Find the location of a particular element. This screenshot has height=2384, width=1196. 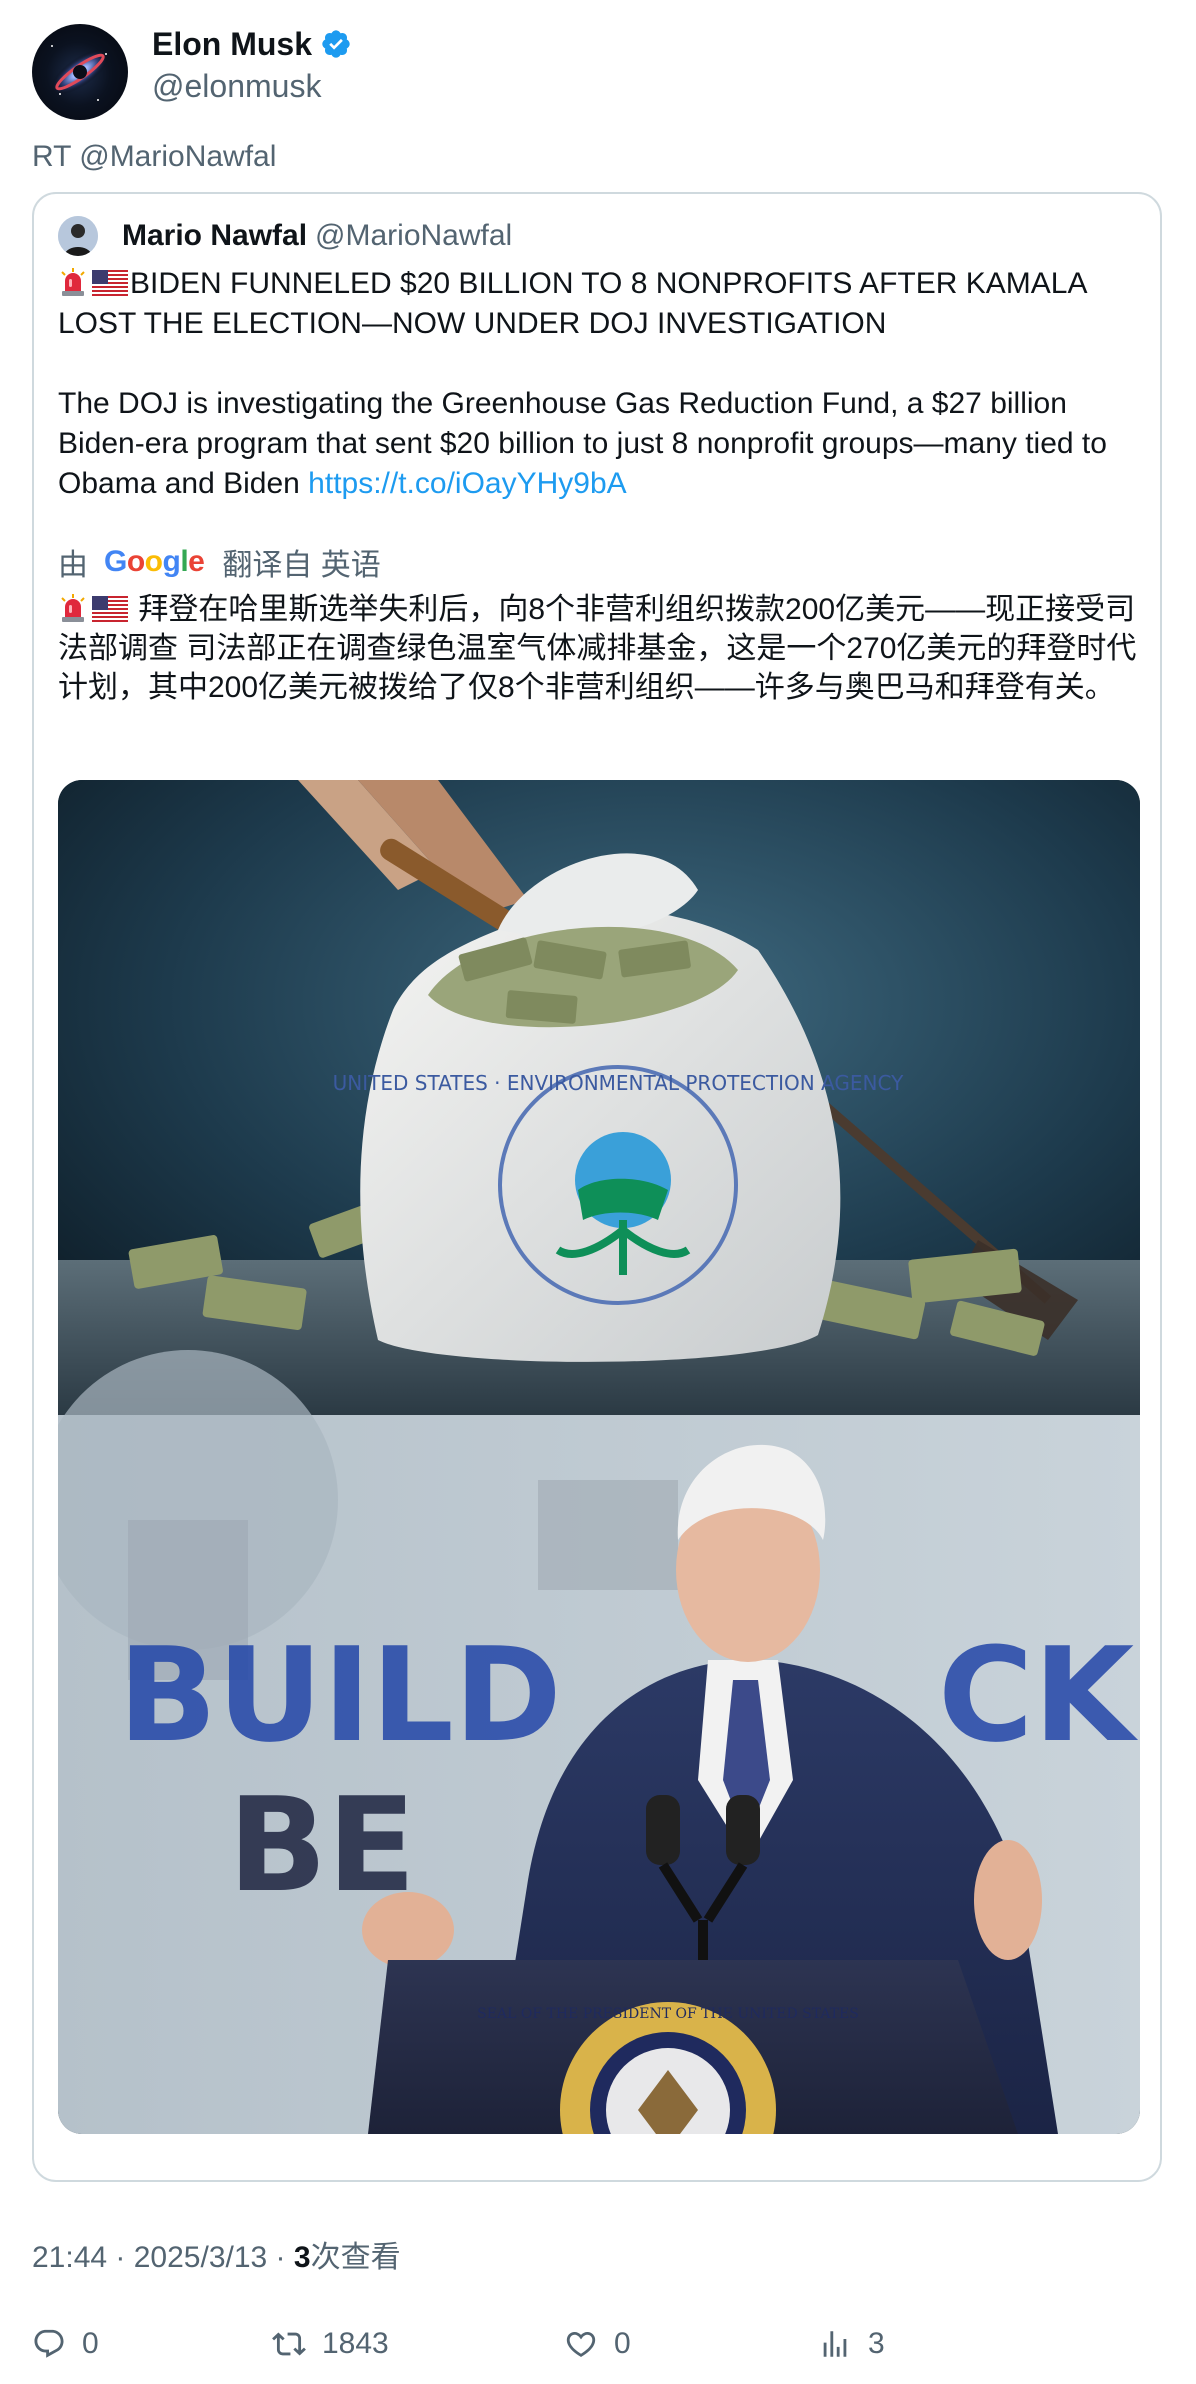

author-name-block: Elon Musk @elonmusk is located at coordinates (252, 65).